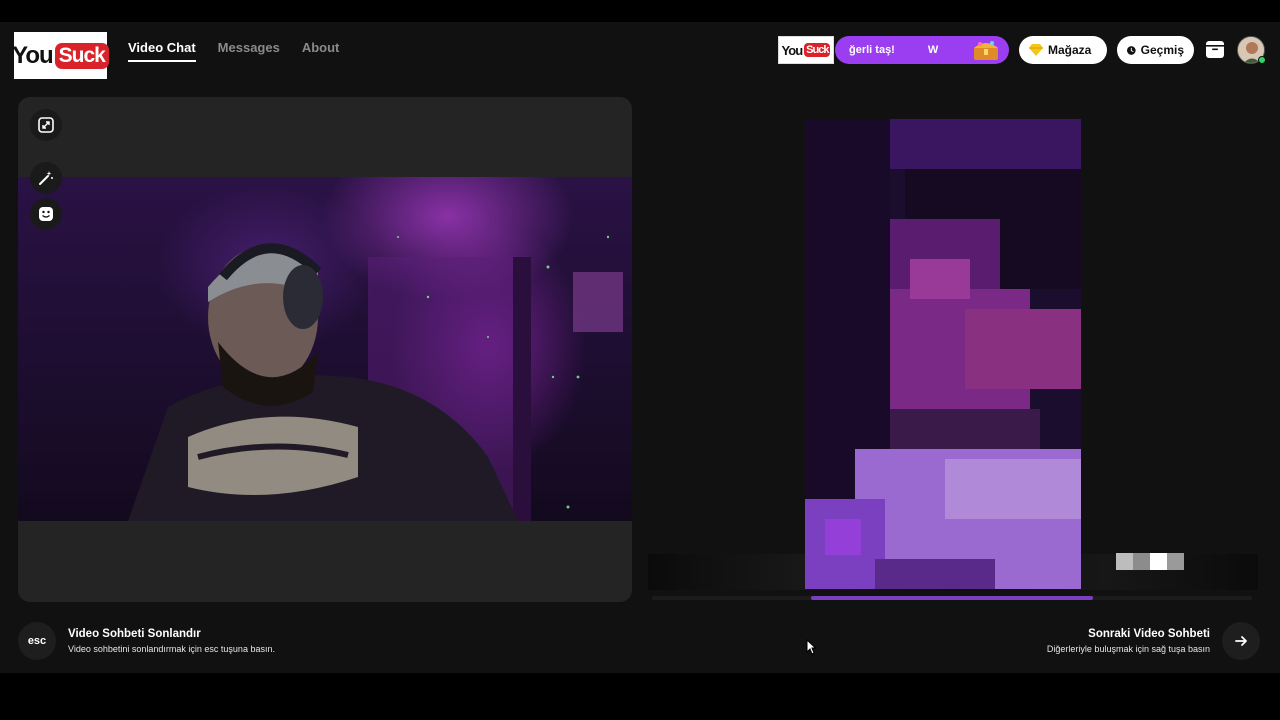 Image resolution: width=1280 pixels, height=720 pixels. I want to click on next-chat-title: Sonraki Video Sohbeti, so click(1149, 634).